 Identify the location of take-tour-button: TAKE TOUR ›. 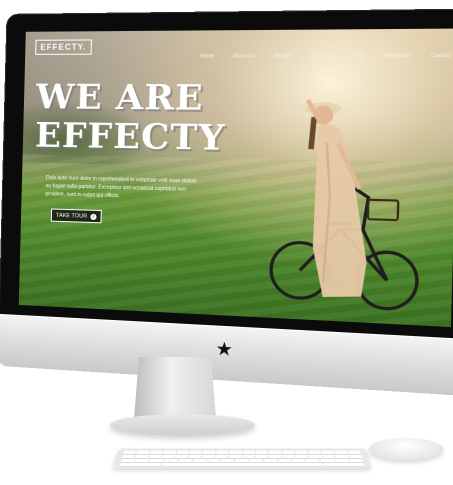
(76, 215).